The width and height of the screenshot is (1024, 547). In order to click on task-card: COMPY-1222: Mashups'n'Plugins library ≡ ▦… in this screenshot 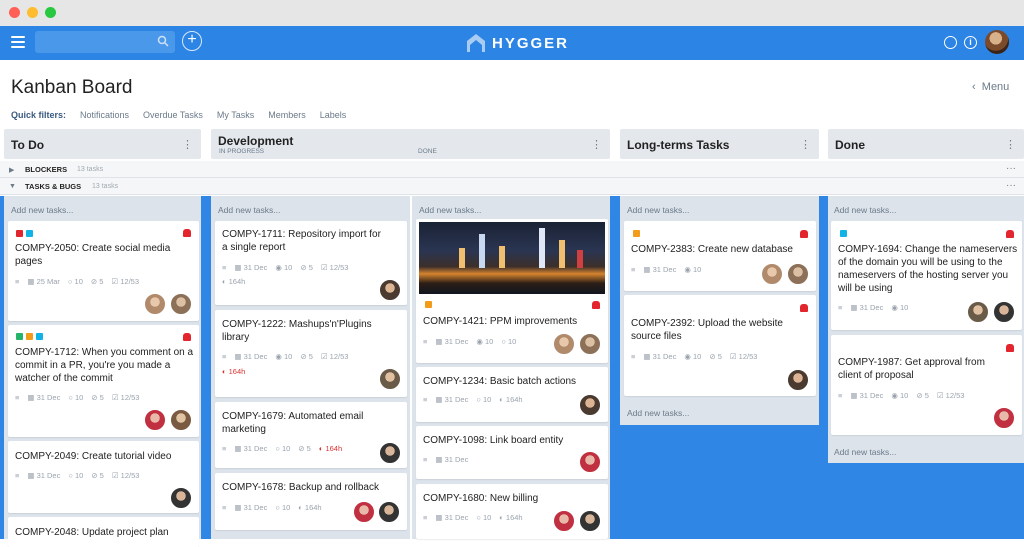, I will do `click(311, 353)`.